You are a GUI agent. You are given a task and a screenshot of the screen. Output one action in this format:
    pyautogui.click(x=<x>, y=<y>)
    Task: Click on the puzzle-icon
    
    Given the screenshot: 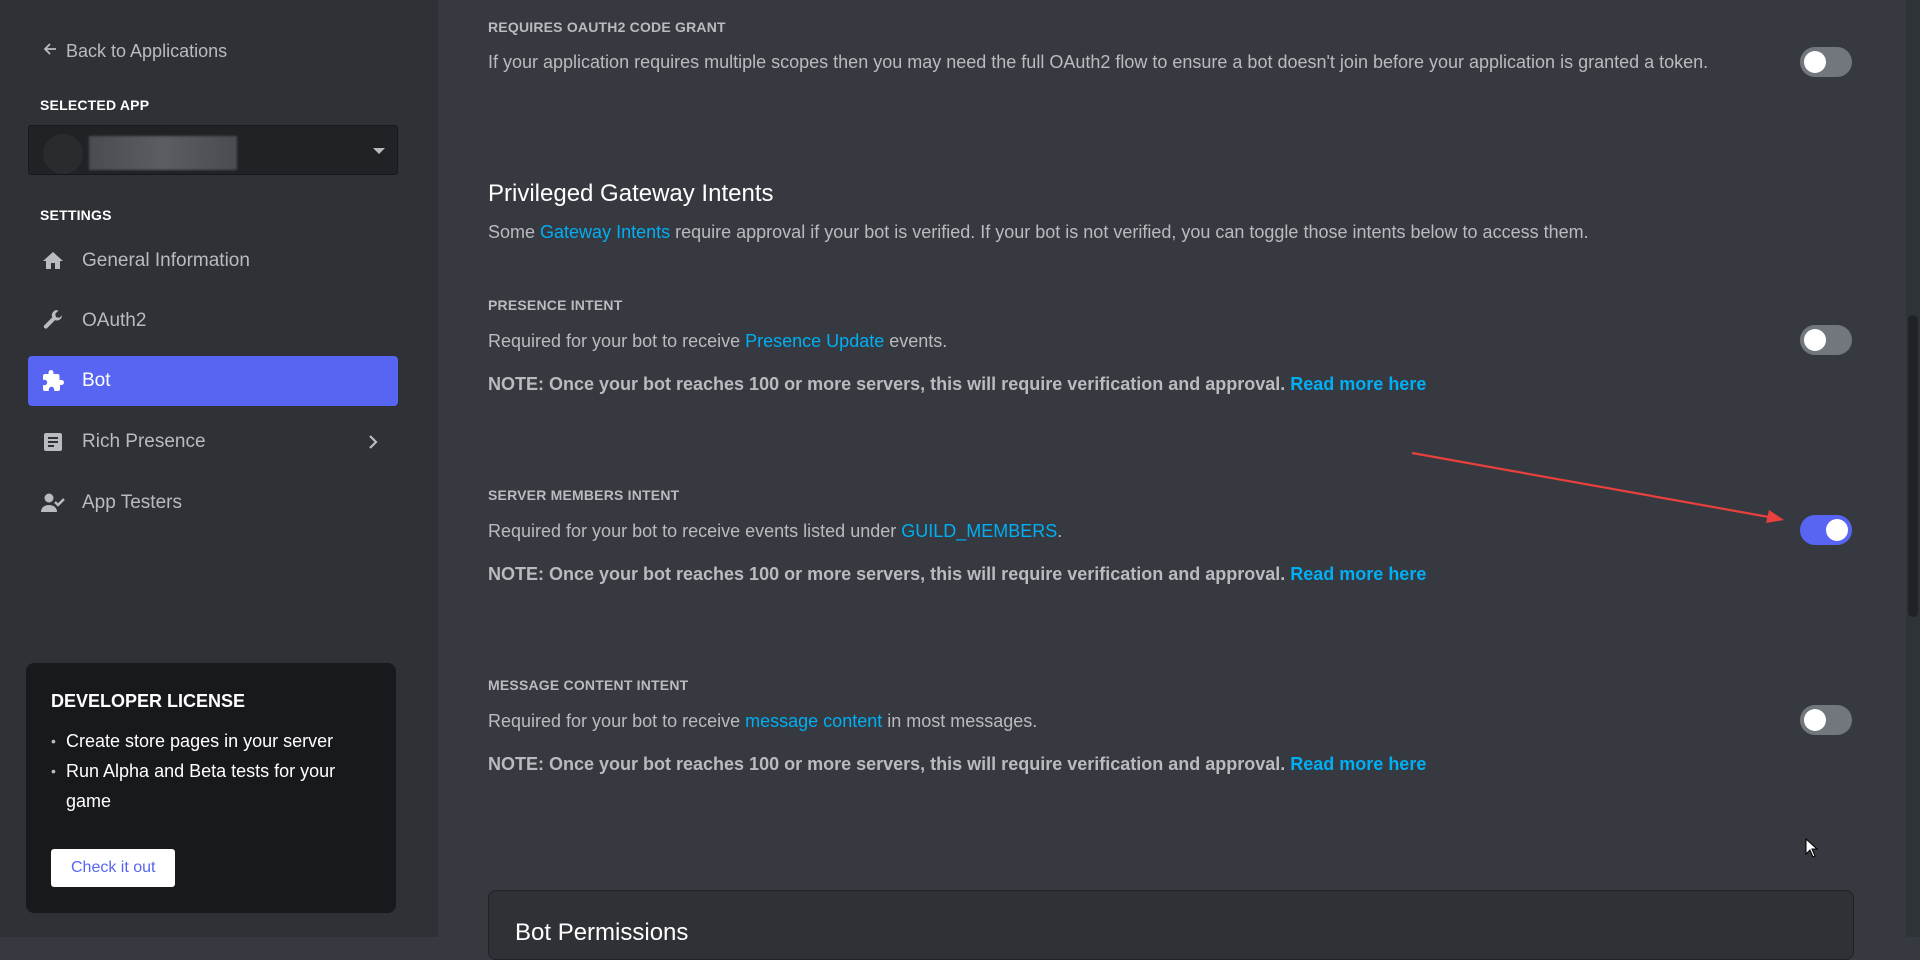 What is the action you would take?
    pyautogui.click(x=53, y=381)
    